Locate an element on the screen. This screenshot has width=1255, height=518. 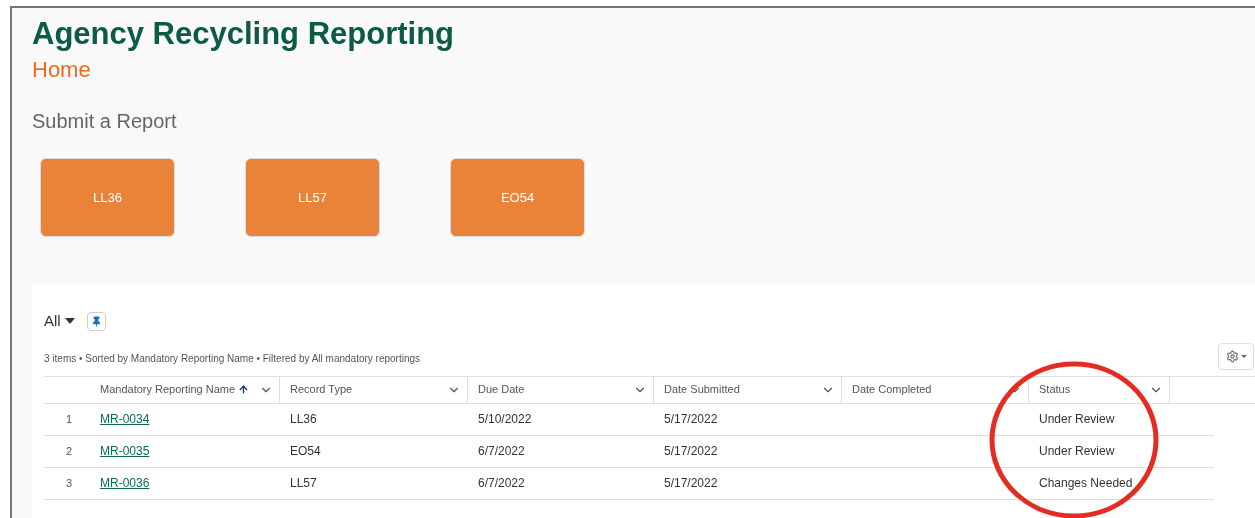
page-title: Home is located at coordinates (61, 70).